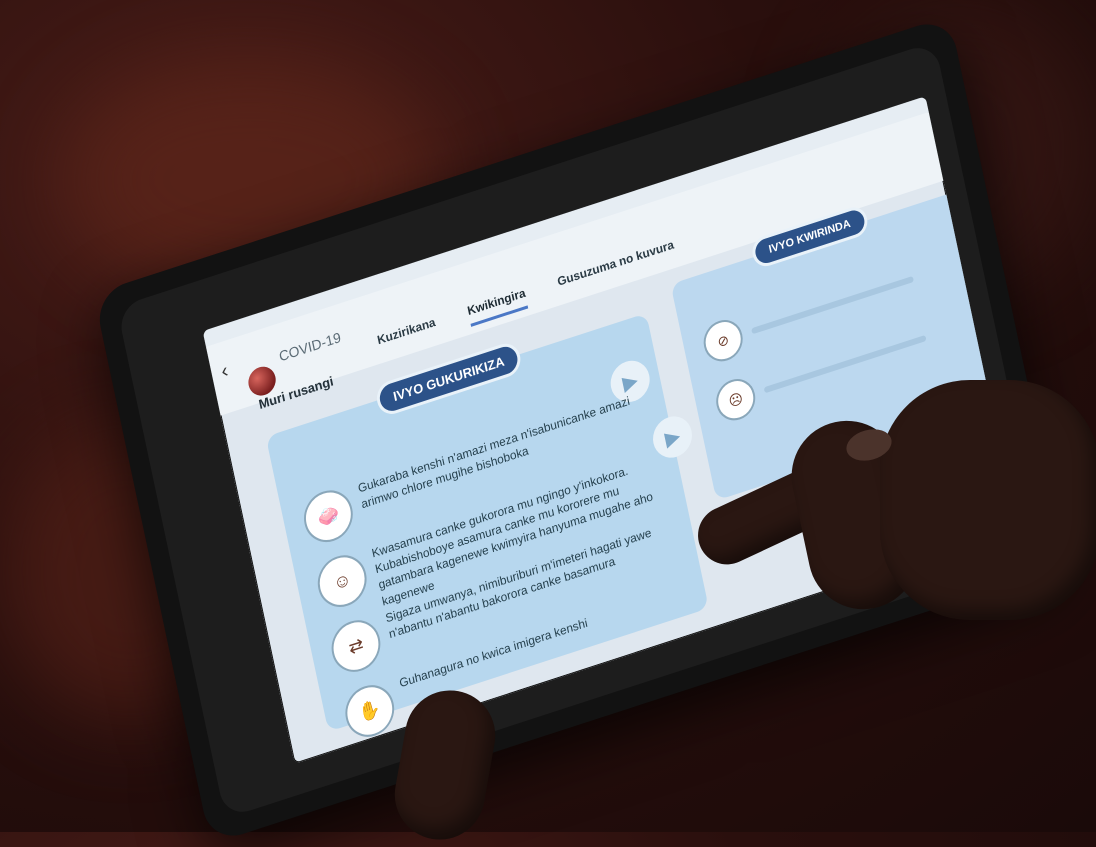  What do you see at coordinates (672, 437) in the screenshot?
I see `play-icon: ▶` at bounding box center [672, 437].